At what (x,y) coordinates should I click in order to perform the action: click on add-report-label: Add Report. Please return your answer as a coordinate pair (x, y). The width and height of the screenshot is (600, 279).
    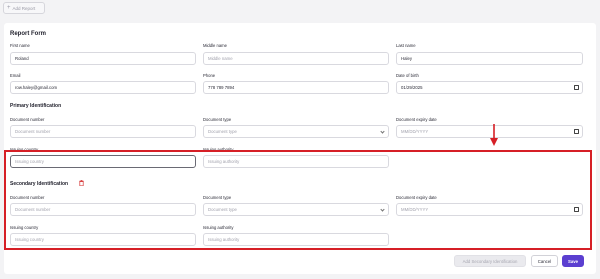
    Looking at the image, I should click on (24, 8).